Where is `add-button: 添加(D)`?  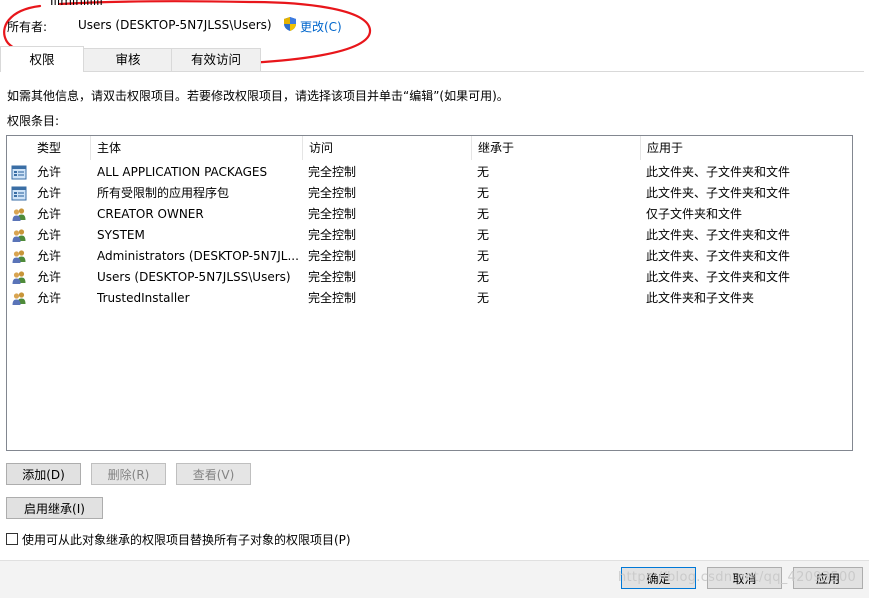
add-button: 添加(D) is located at coordinates (43, 474).